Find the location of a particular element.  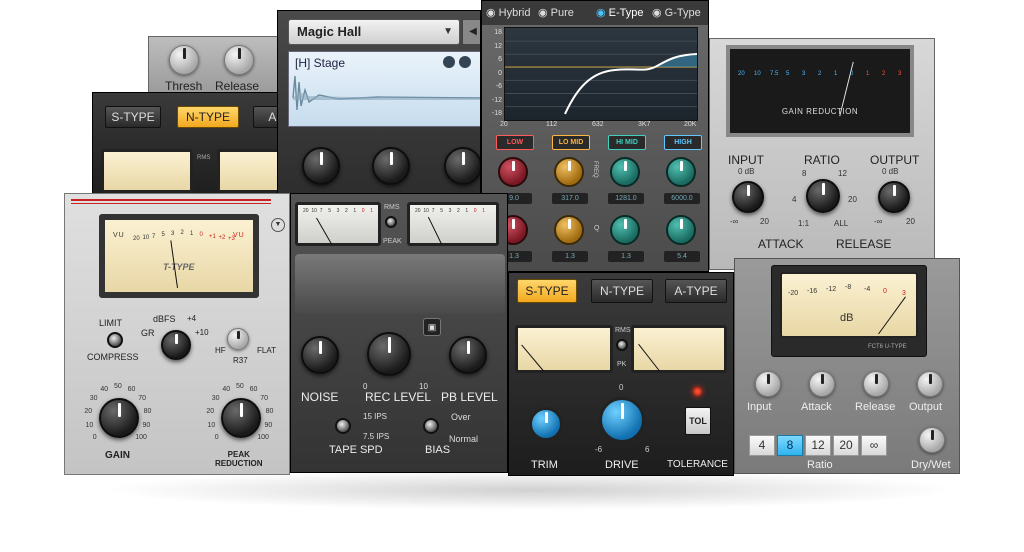

preset-selector: Magic Hall ▼ is located at coordinates (374, 32).